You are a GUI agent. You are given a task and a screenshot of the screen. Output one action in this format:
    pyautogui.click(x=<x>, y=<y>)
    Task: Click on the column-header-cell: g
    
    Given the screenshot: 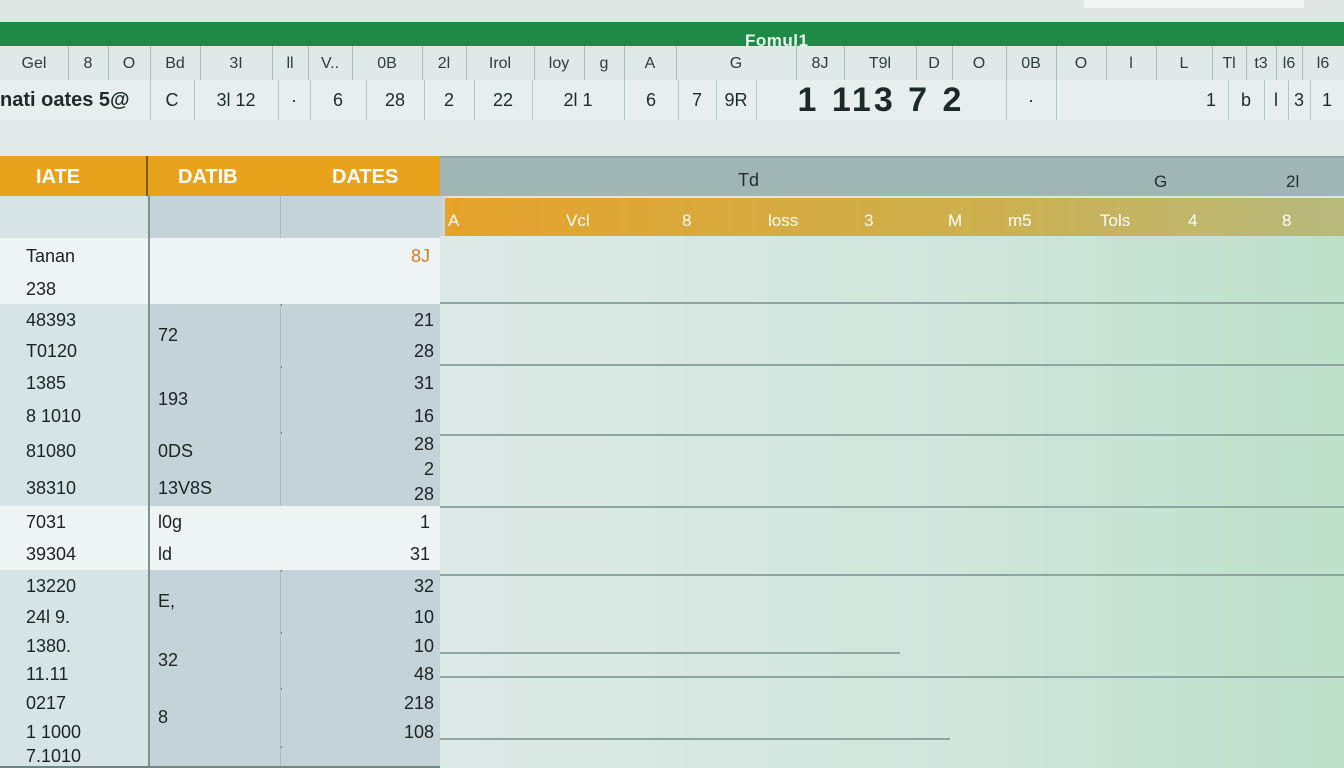 What is the action you would take?
    pyautogui.click(x=604, y=64)
    